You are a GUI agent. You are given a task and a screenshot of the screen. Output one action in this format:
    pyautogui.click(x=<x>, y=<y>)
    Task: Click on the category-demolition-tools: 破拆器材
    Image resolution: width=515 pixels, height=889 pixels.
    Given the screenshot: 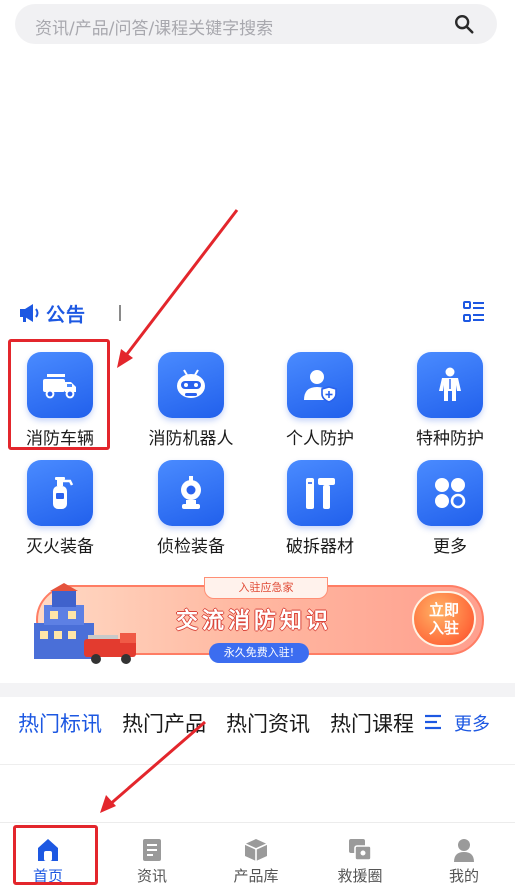 What is the action you would take?
    pyautogui.click(x=320, y=510)
    